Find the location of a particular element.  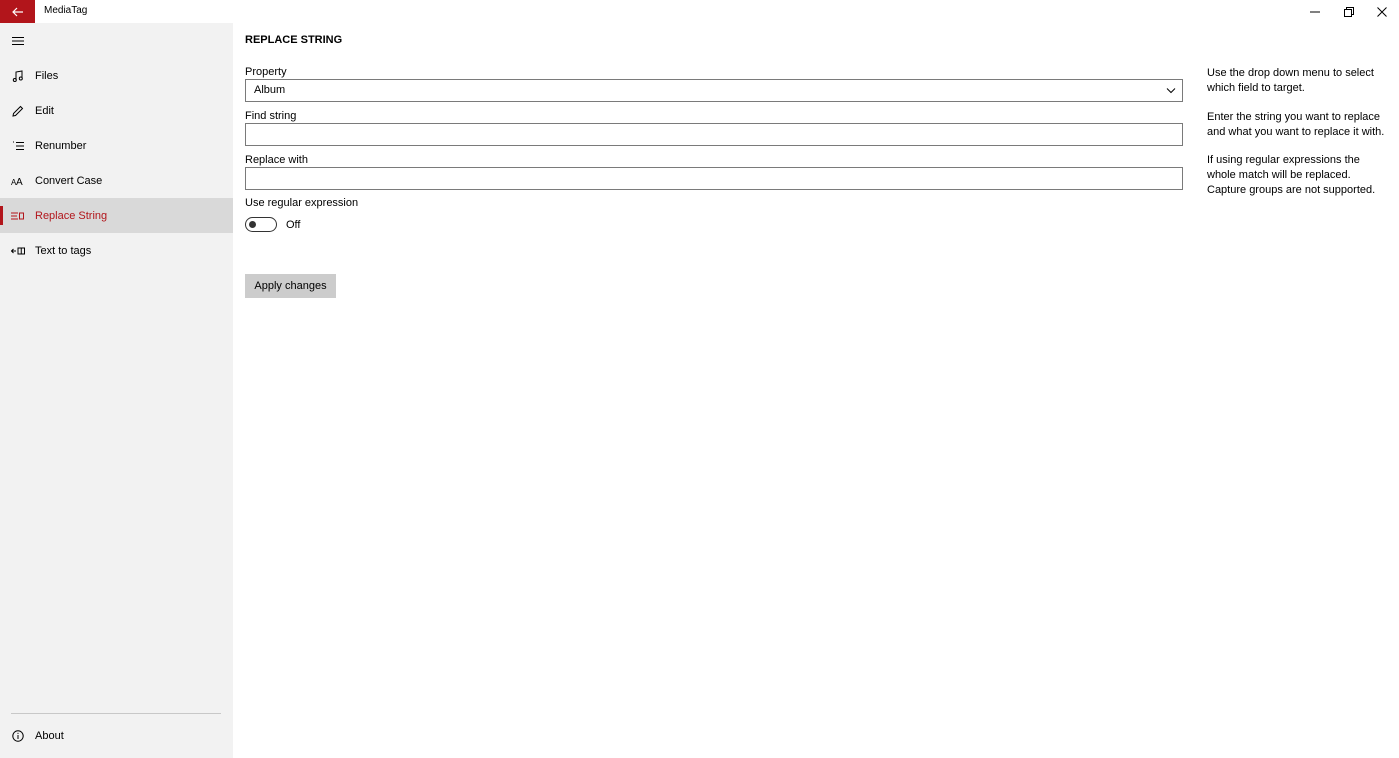

pencil-icon is located at coordinates (17, 111).